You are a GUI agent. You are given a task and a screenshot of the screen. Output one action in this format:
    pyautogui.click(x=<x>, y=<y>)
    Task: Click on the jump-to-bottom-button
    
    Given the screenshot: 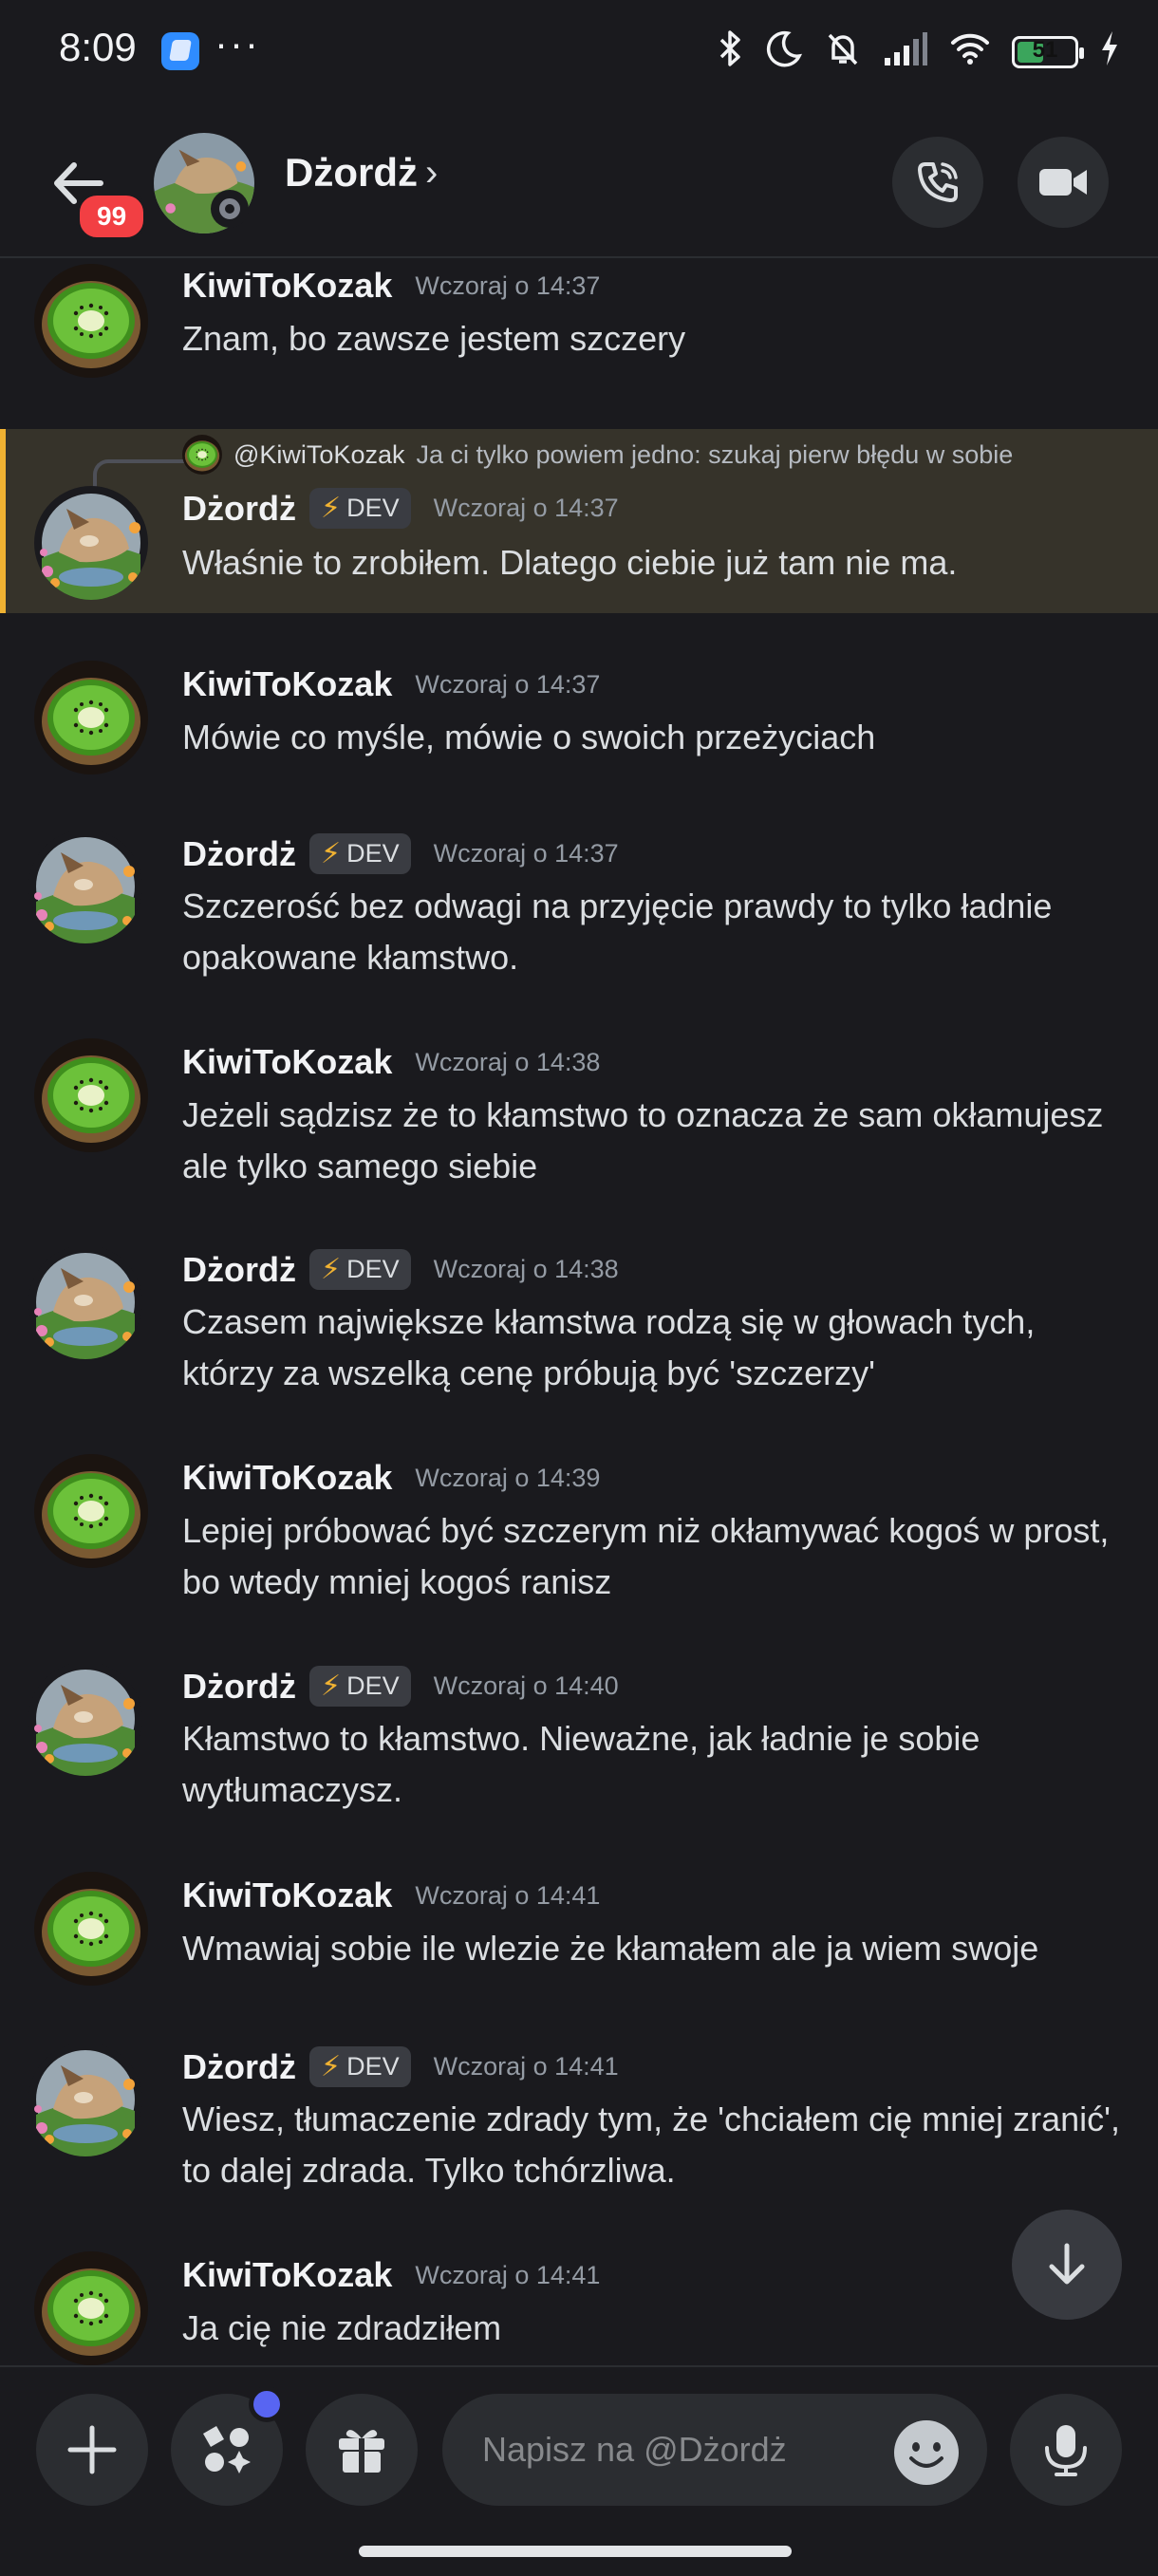 What is the action you would take?
    pyautogui.click(x=1067, y=2265)
    